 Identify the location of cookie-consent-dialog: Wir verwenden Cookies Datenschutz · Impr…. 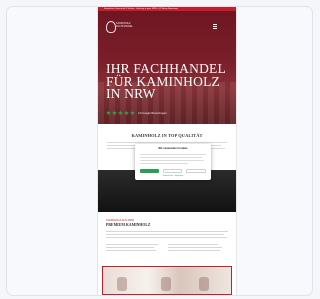
(173, 162).